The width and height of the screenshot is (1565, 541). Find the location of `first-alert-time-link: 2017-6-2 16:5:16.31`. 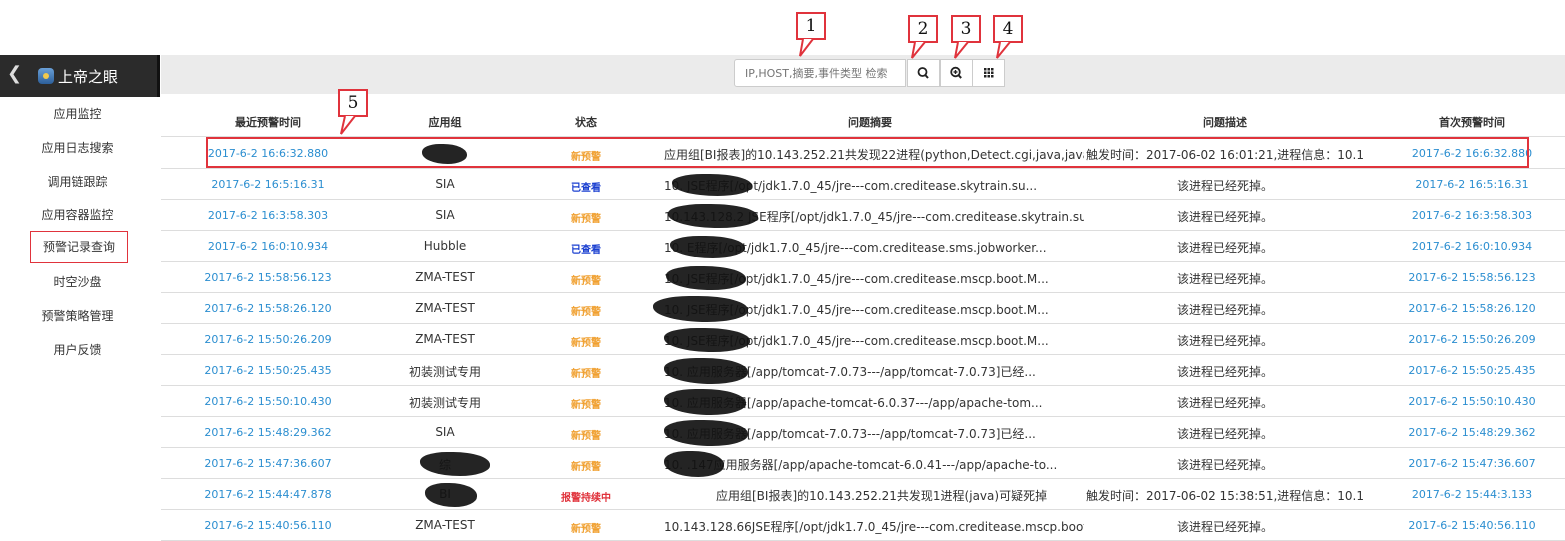

first-alert-time-link: 2017-6-2 16:5:16.31 is located at coordinates (1472, 184).